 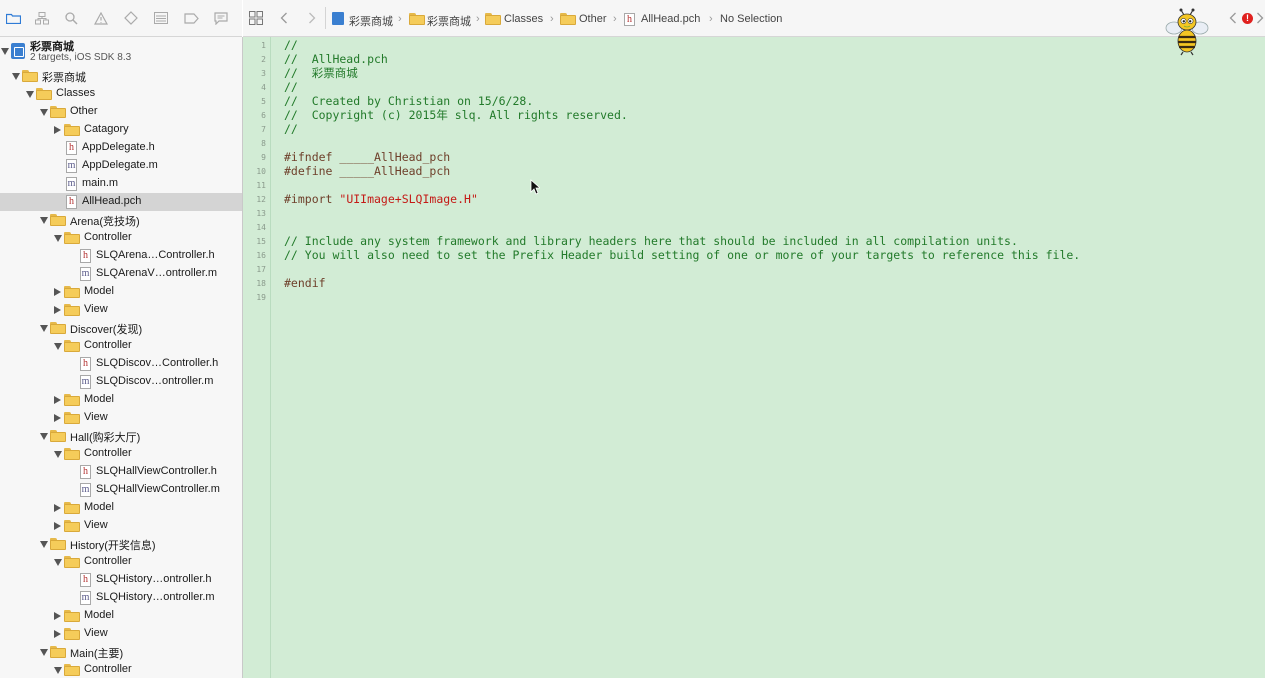 I want to click on list-icon, so click(x=161, y=18).